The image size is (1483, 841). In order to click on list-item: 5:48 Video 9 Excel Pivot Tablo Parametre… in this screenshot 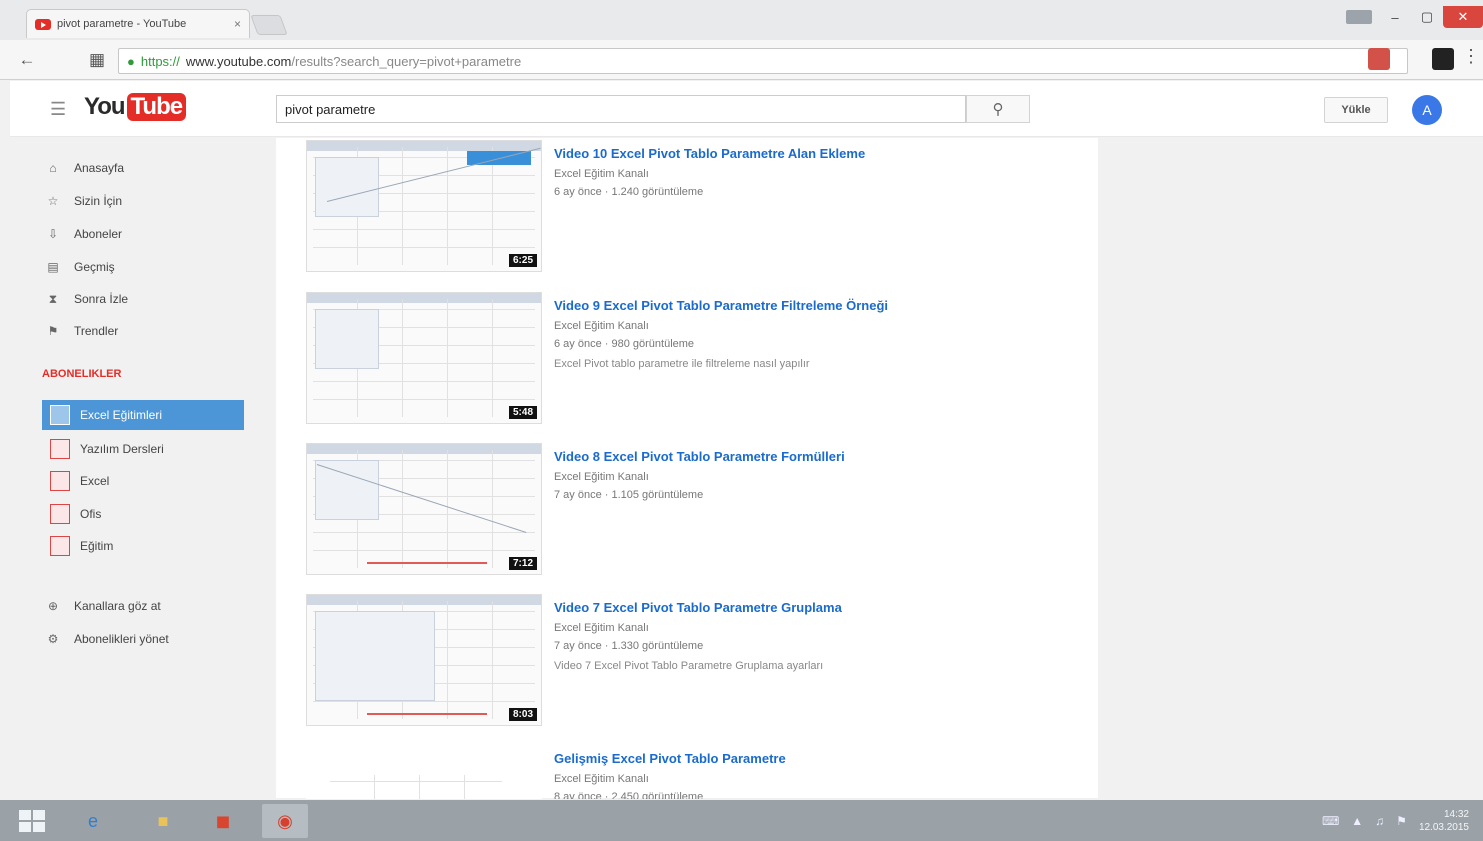, I will do `click(696, 362)`.